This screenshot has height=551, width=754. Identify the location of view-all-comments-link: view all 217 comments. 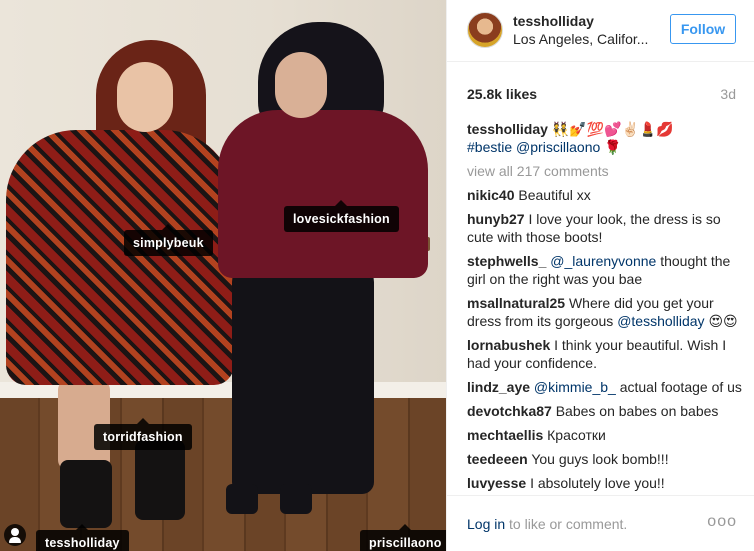
(605, 171).